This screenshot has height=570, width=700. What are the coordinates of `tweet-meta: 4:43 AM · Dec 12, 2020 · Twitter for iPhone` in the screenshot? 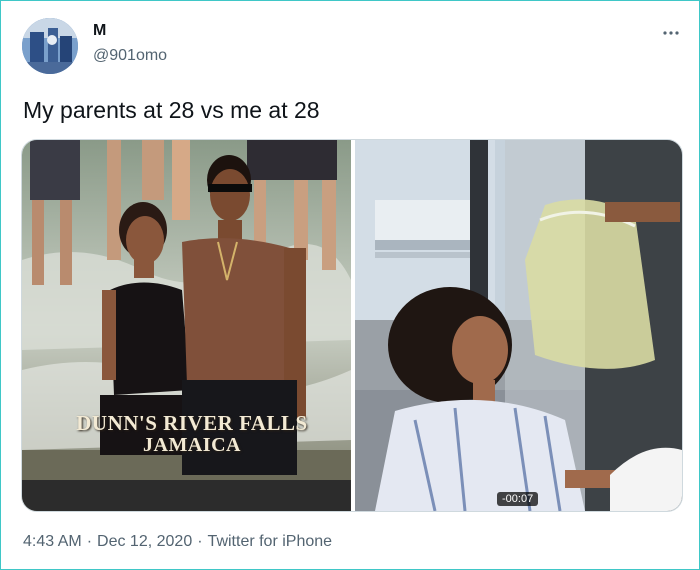 It's located at (177, 542).